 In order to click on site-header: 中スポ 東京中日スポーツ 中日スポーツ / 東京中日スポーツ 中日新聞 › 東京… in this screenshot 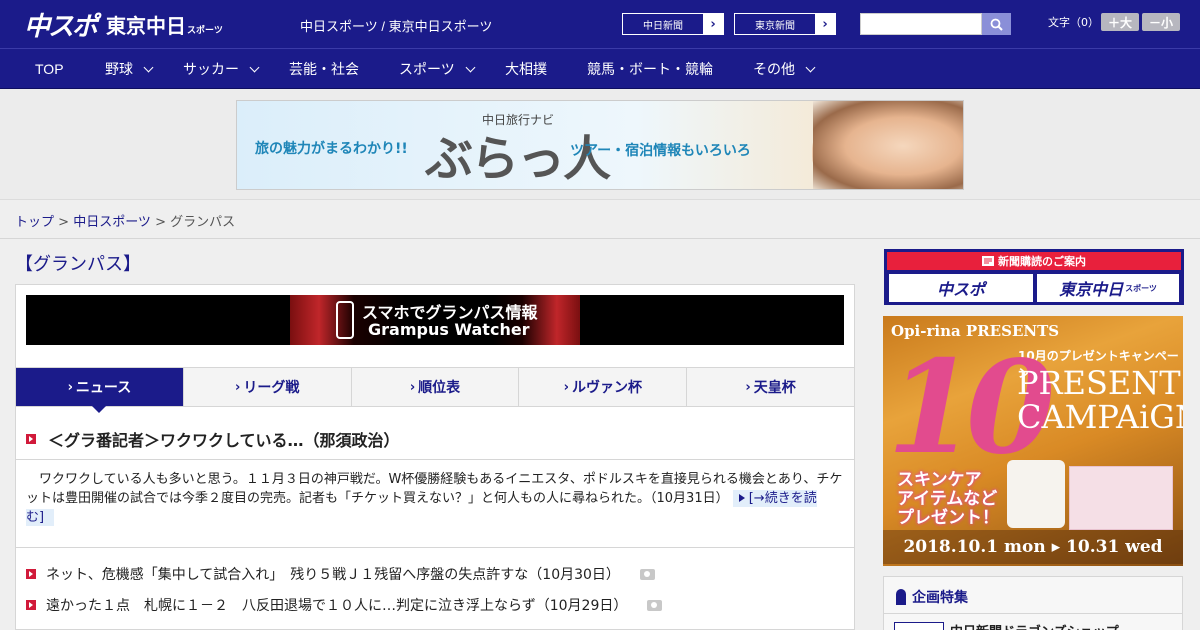, I will do `click(600, 24)`.